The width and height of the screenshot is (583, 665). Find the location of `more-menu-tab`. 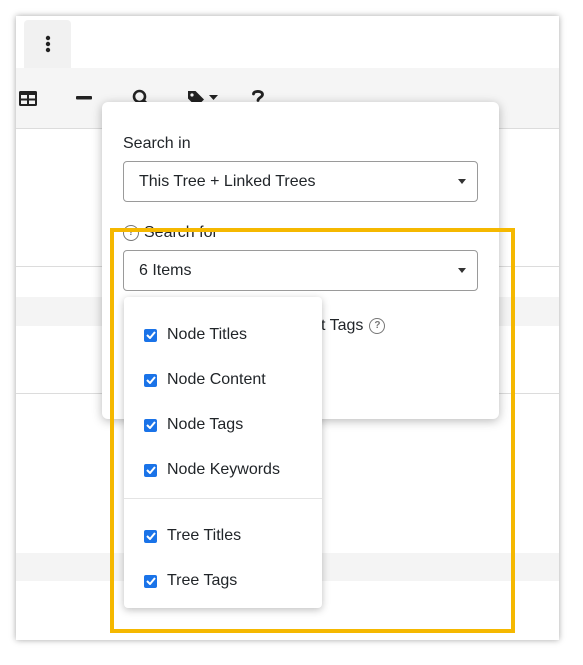

more-menu-tab is located at coordinates (47, 44).